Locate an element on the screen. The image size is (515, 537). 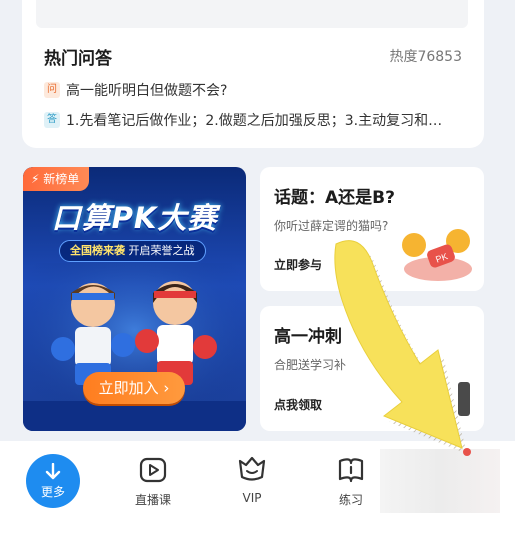
topic-card: 话题：A还是B? 你听过薛定谔的猫吗? 立即参与 PK is located at coordinates (372, 229).